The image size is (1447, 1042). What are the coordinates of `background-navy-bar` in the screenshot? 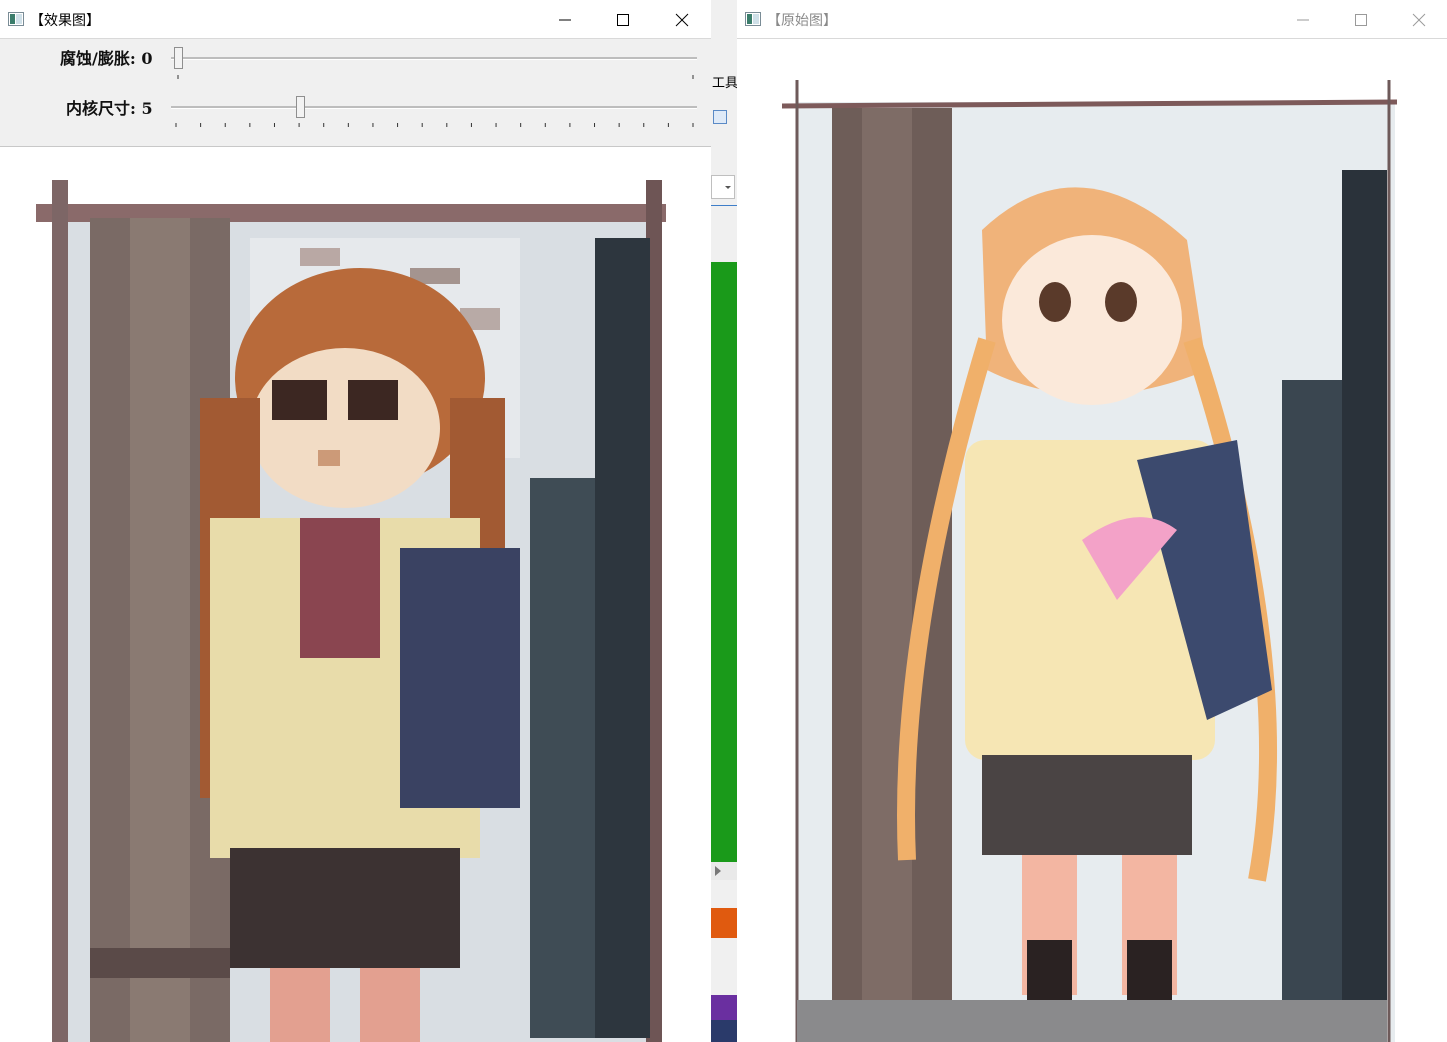 It's located at (724, 1031).